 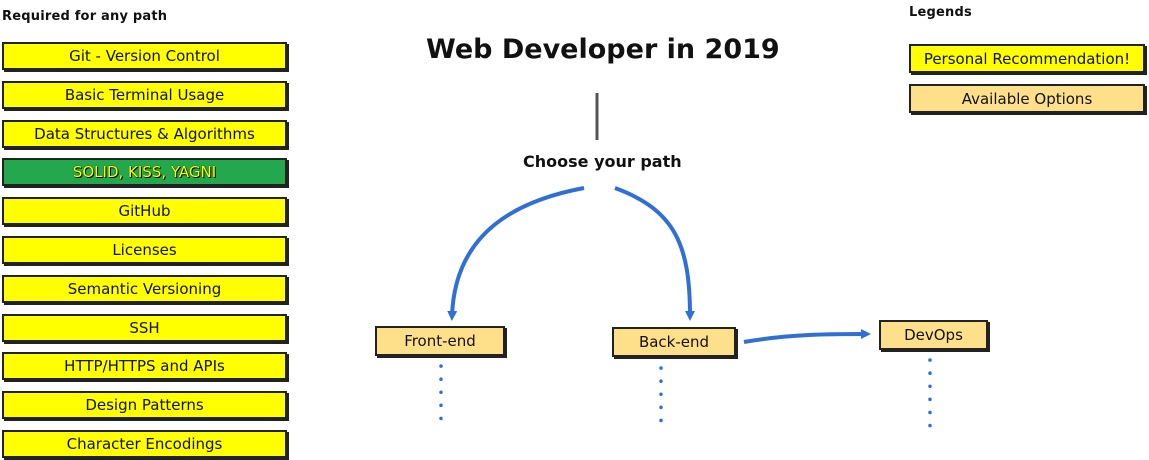 What do you see at coordinates (940, 12) in the screenshot?
I see `legend-heading: Legends` at bounding box center [940, 12].